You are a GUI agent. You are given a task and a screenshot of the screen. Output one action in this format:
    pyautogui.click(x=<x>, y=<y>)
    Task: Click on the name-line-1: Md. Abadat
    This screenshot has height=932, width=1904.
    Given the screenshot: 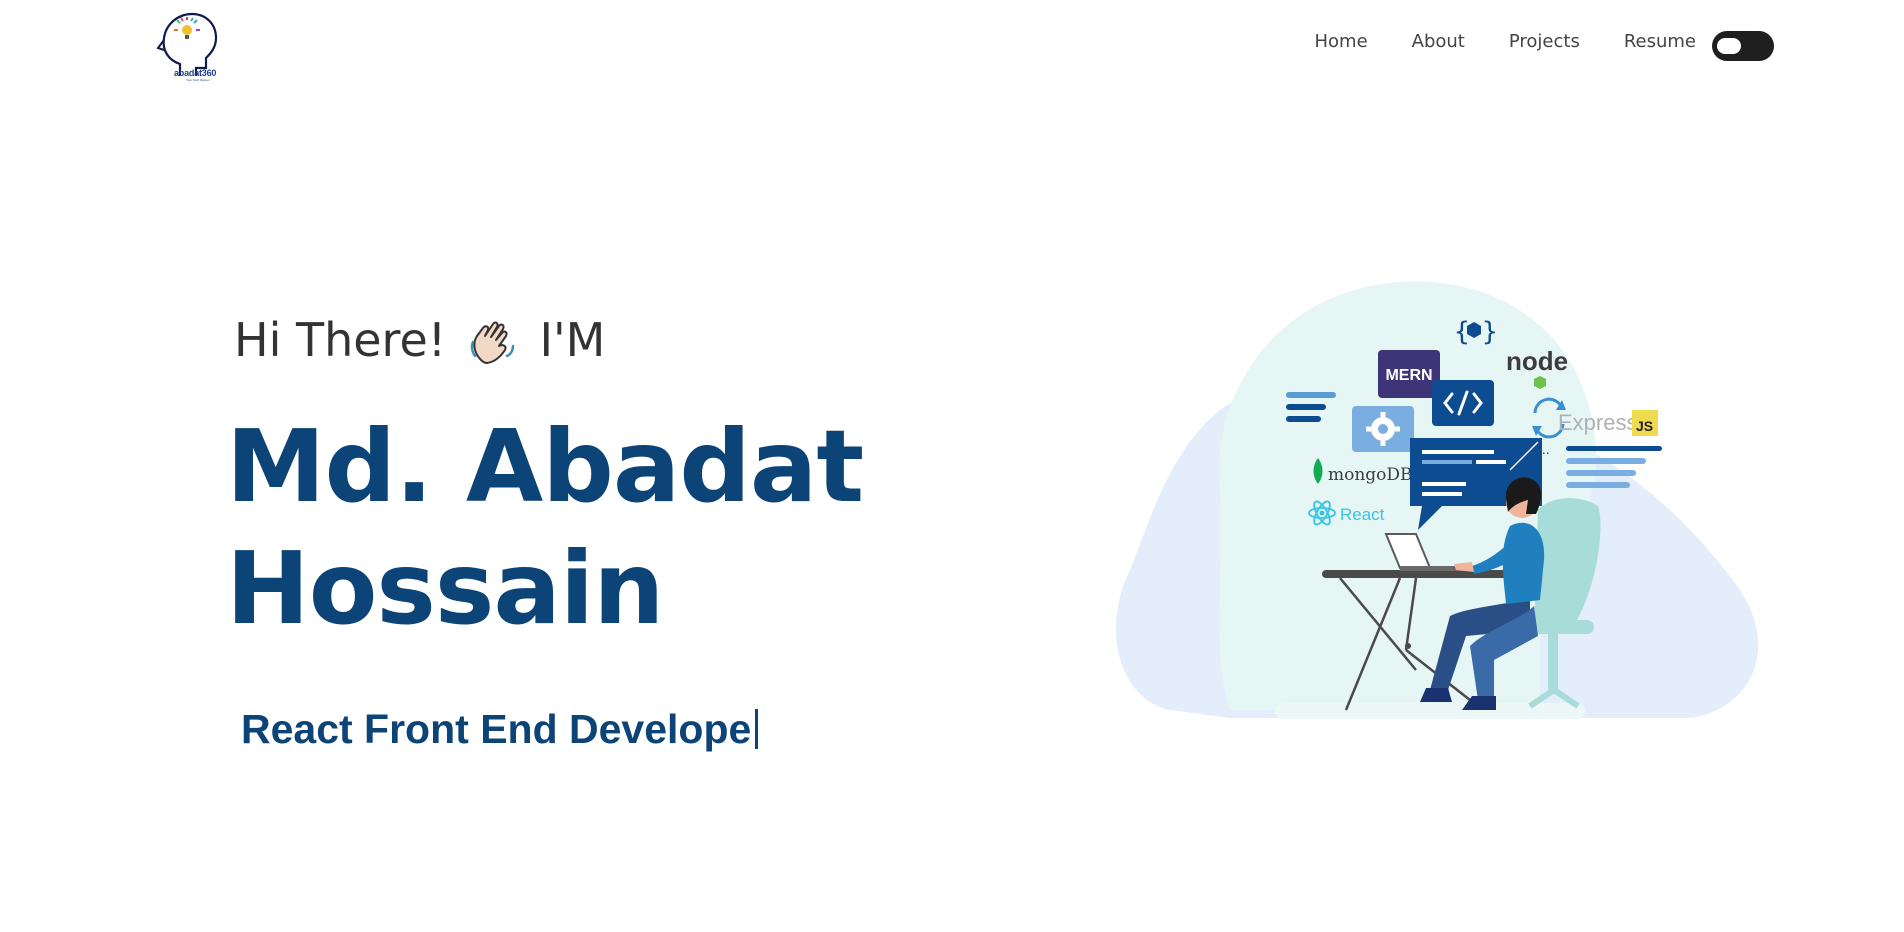 What is the action you would take?
    pyautogui.click(x=545, y=466)
    